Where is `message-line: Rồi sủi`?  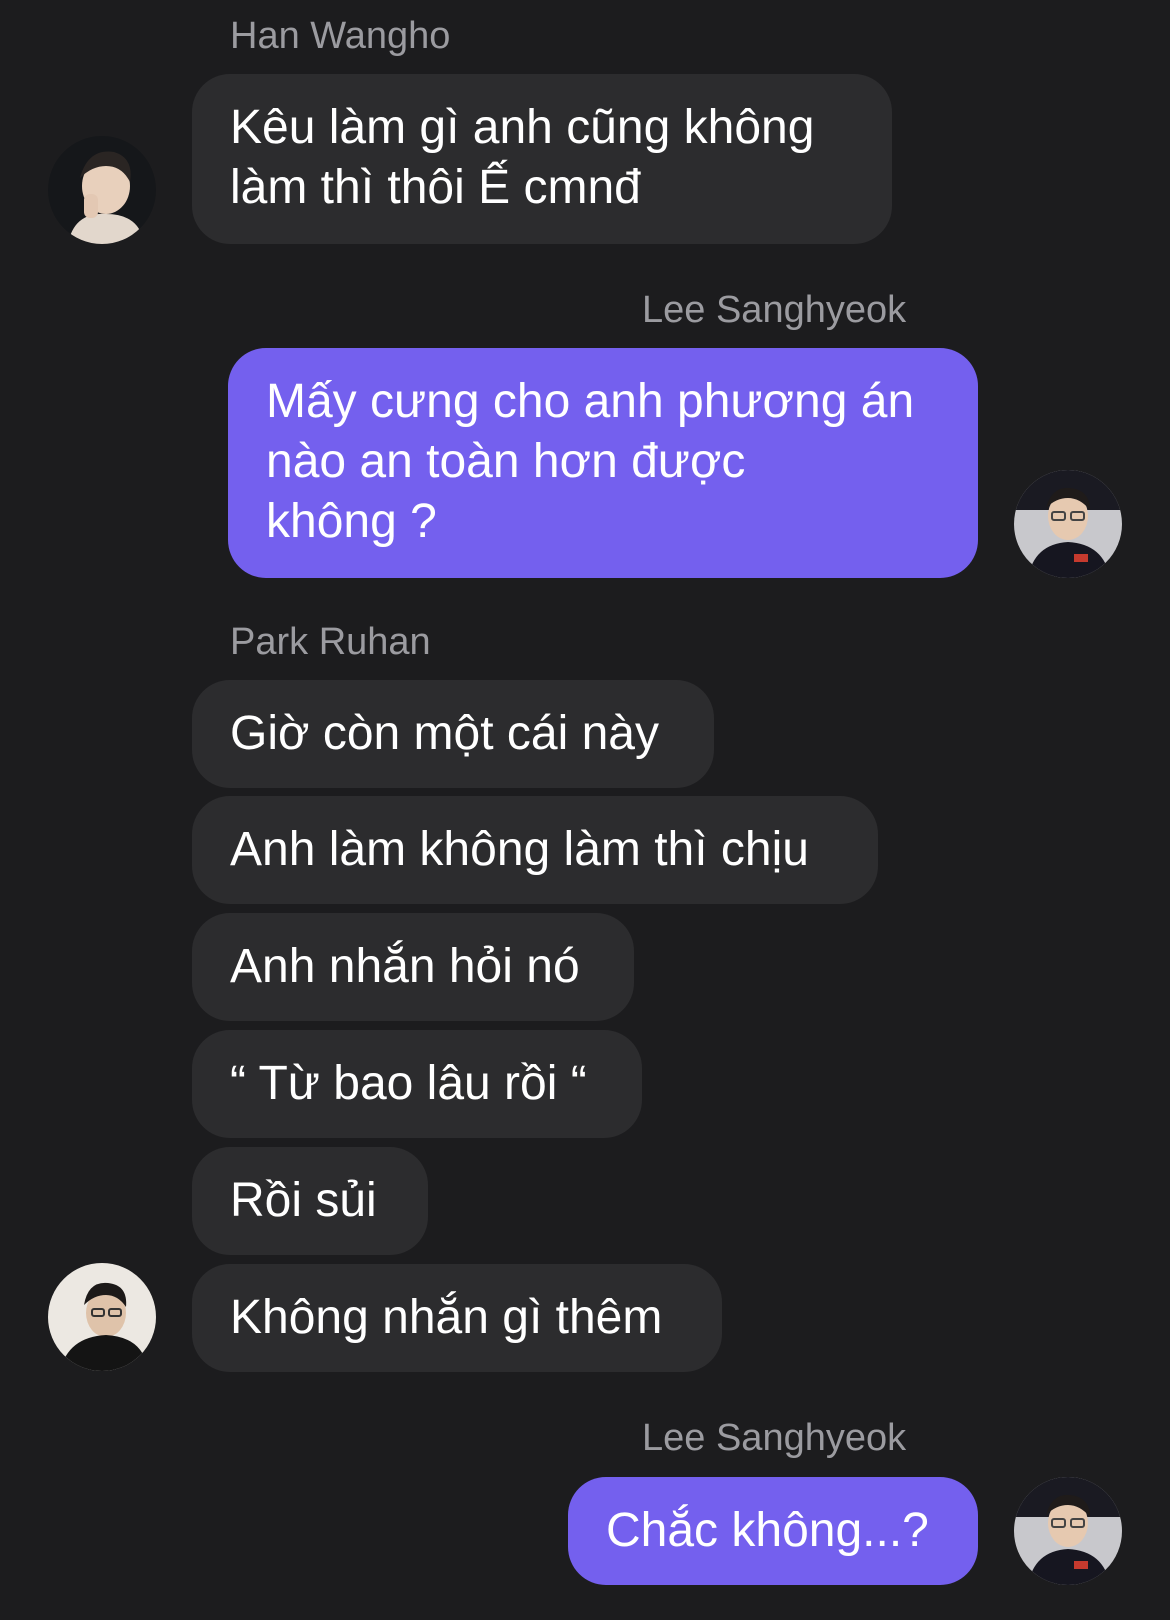 message-line: Rồi sủi is located at coordinates (303, 1200).